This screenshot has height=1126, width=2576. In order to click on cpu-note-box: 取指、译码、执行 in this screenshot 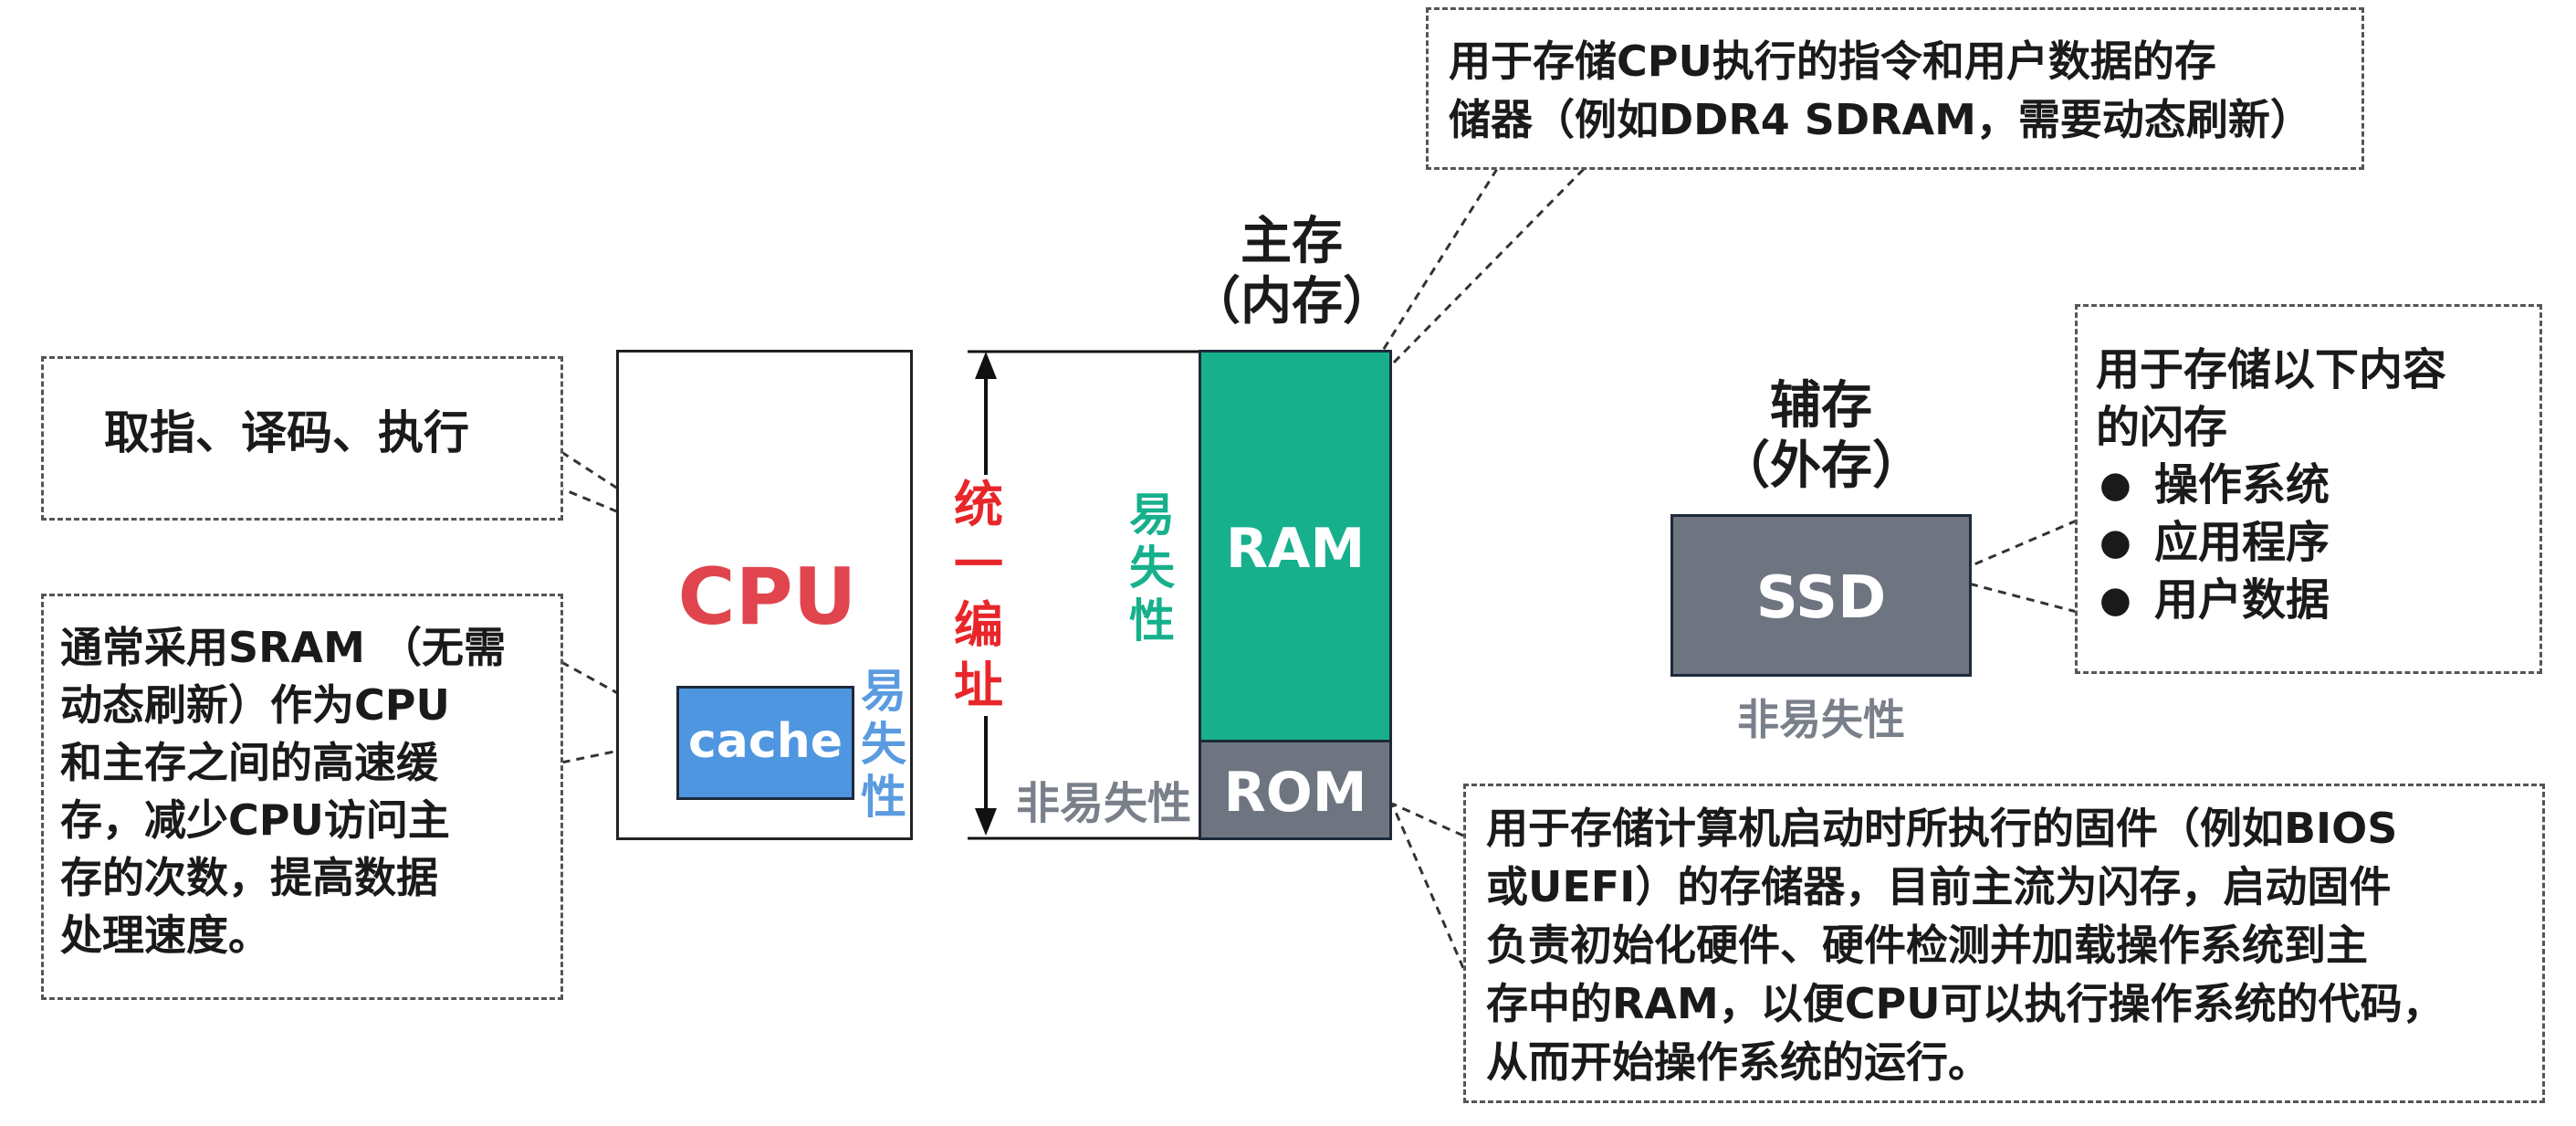, I will do `click(302, 439)`.